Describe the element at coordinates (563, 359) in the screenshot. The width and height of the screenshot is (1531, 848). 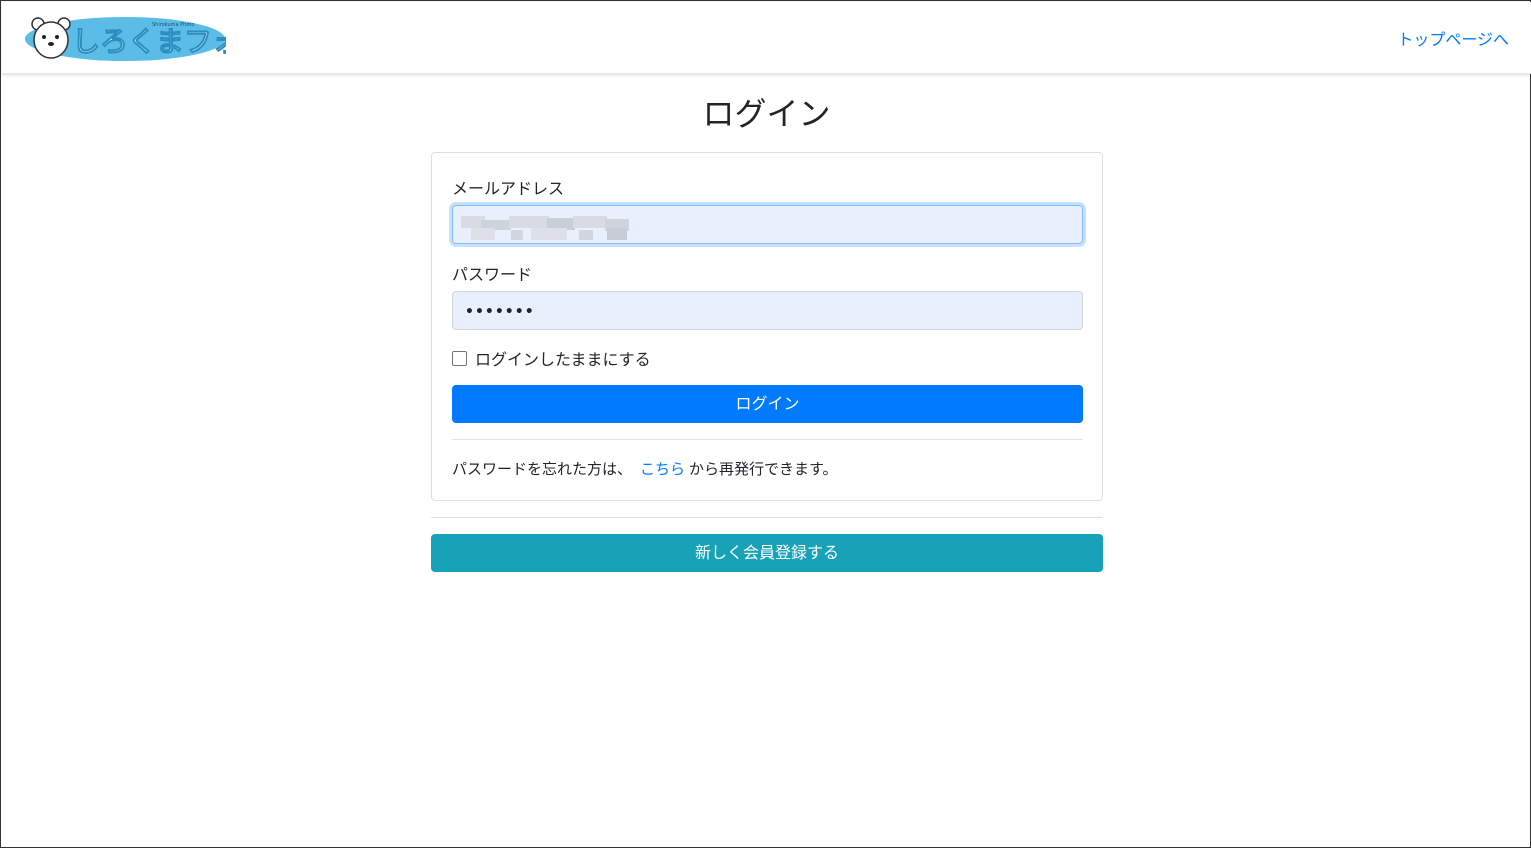
I see `remember-label: ログインしたままにする` at that location.